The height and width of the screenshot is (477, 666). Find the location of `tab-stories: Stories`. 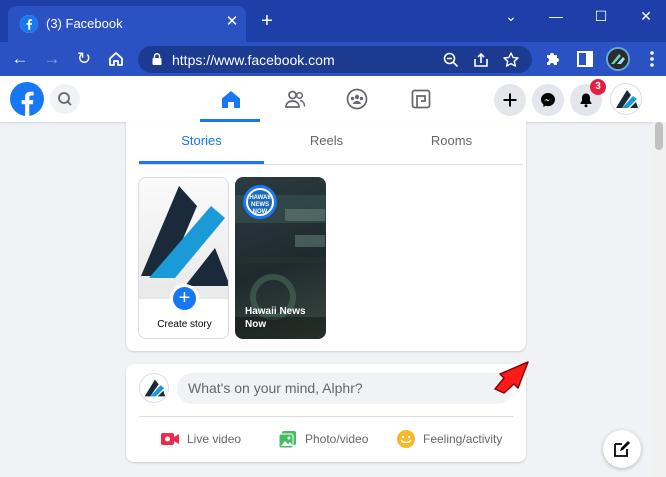

tab-stories: Stories is located at coordinates (201, 143).